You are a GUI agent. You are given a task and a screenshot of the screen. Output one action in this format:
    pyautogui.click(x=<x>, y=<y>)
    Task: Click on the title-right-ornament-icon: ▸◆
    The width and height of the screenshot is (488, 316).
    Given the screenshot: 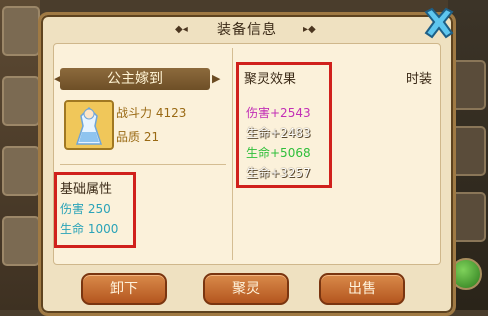 What is the action you would take?
    pyautogui.click(x=309, y=29)
    